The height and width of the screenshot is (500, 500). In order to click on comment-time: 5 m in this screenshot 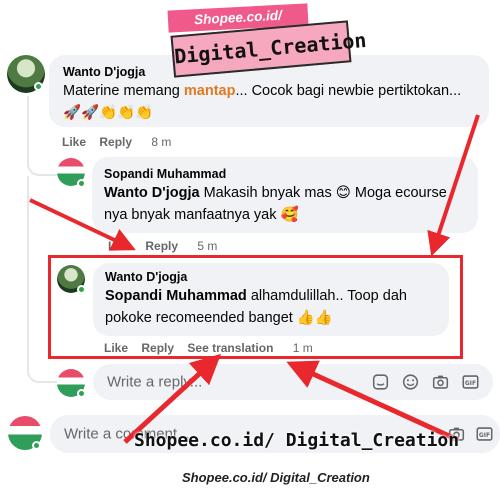, I will do `click(207, 246)`.